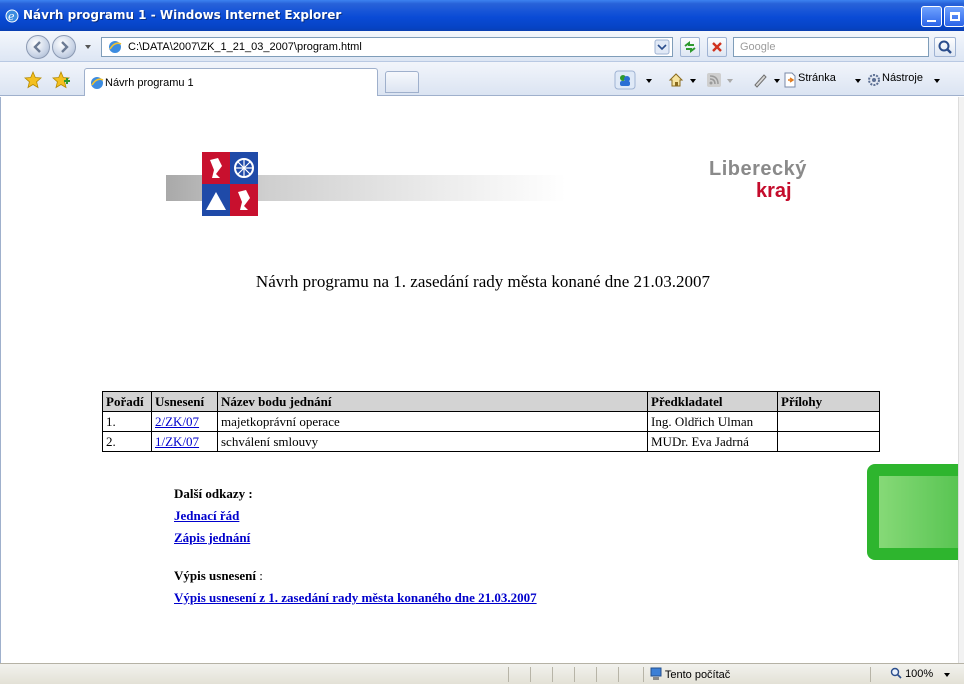 Image resolution: width=964 pixels, height=684 pixels. What do you see at coordinates (676, 80) in the screenshot?
I see `home-icon` at bounding box center [676, 80].